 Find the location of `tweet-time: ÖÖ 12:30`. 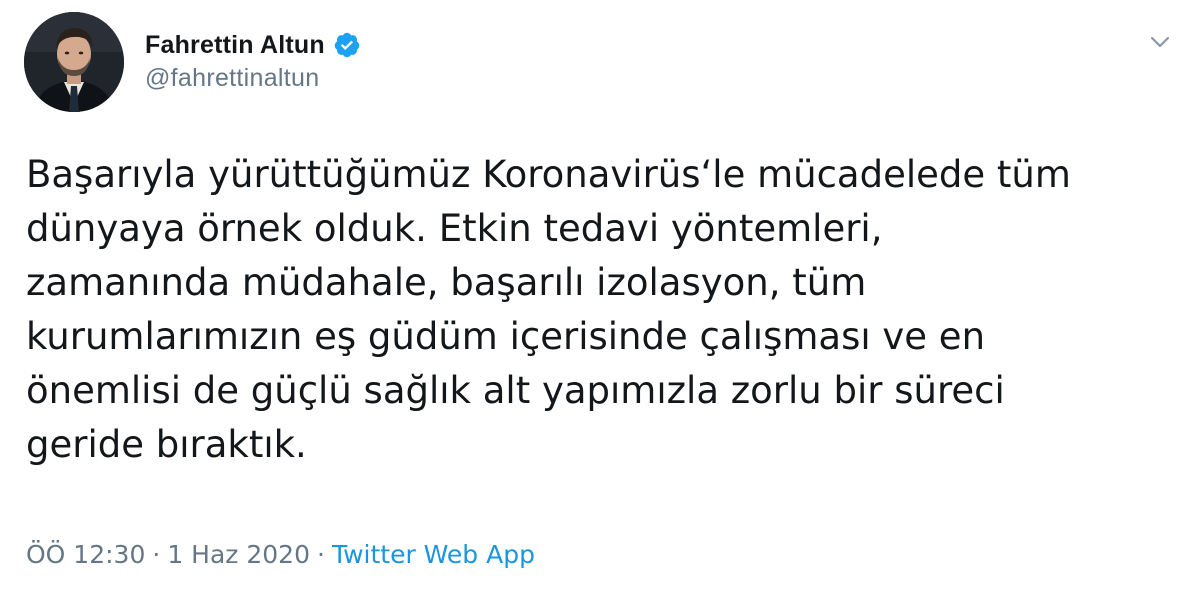

tweet-time: ÖÖ 12:30 is located at coordinates (85, 554).